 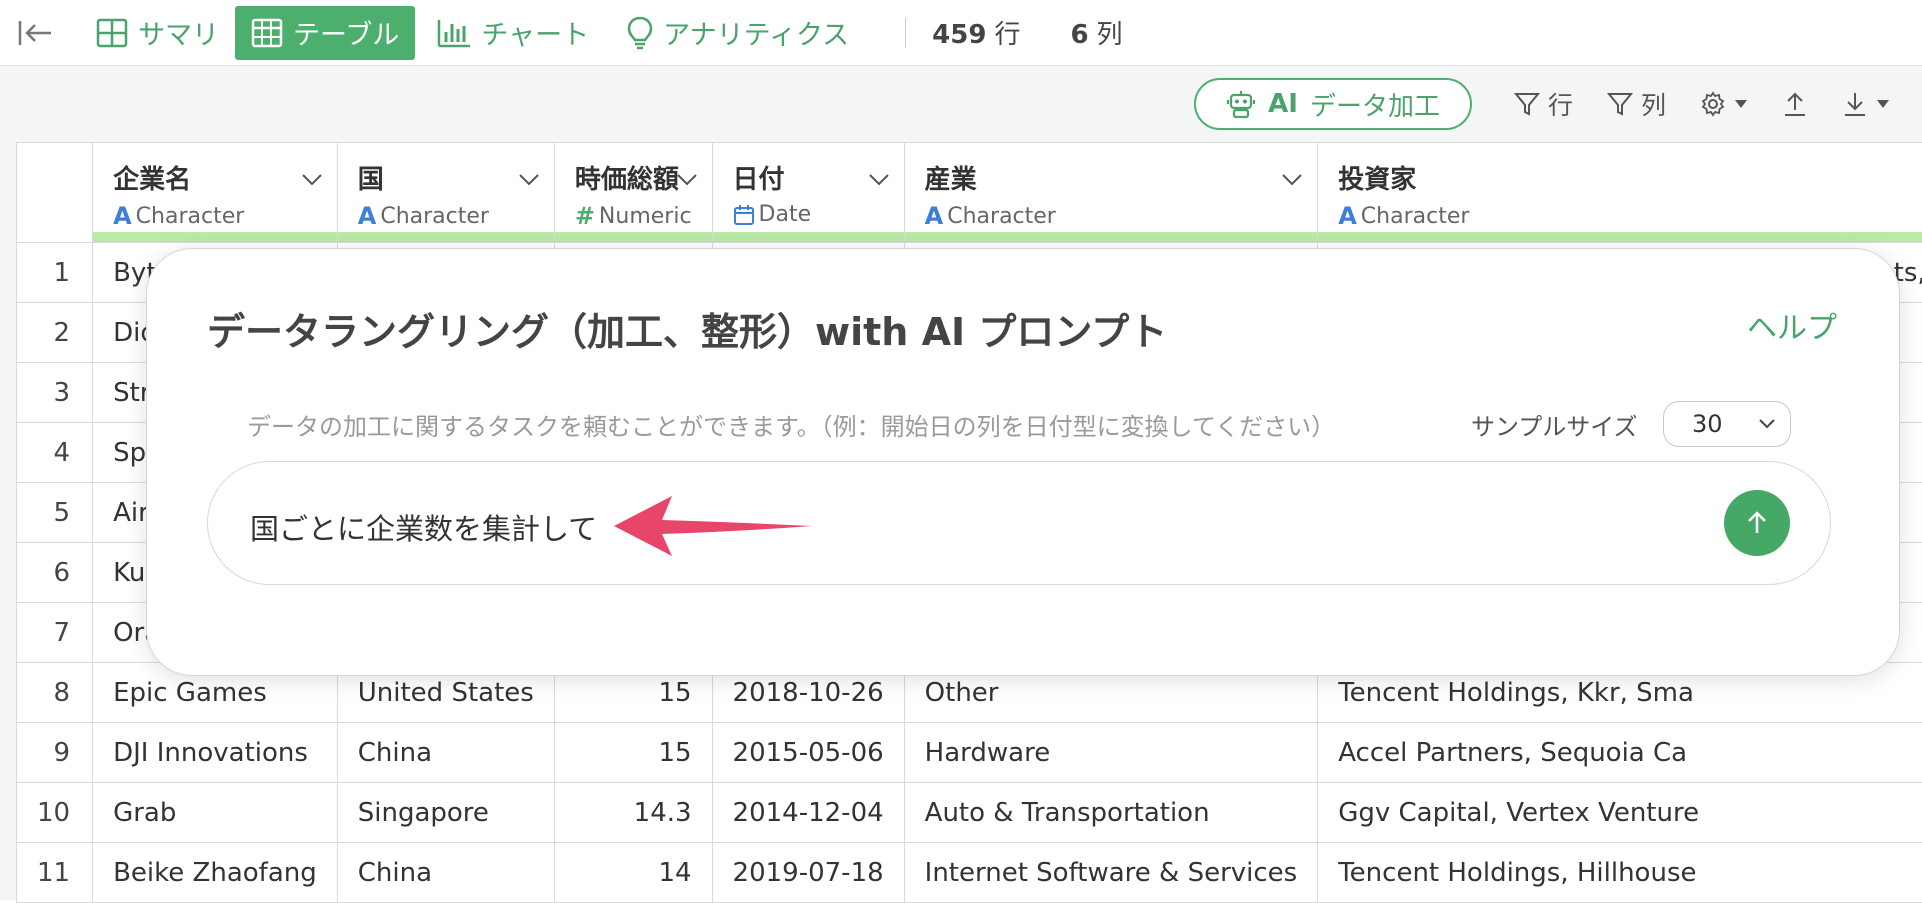 I want to click on column-type: Date, so click(x=808, y=214).